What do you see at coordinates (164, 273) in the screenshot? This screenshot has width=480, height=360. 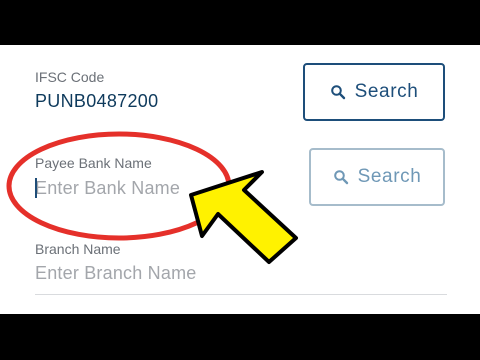 I see `branch-name-input` at bounding box center [164, 273].